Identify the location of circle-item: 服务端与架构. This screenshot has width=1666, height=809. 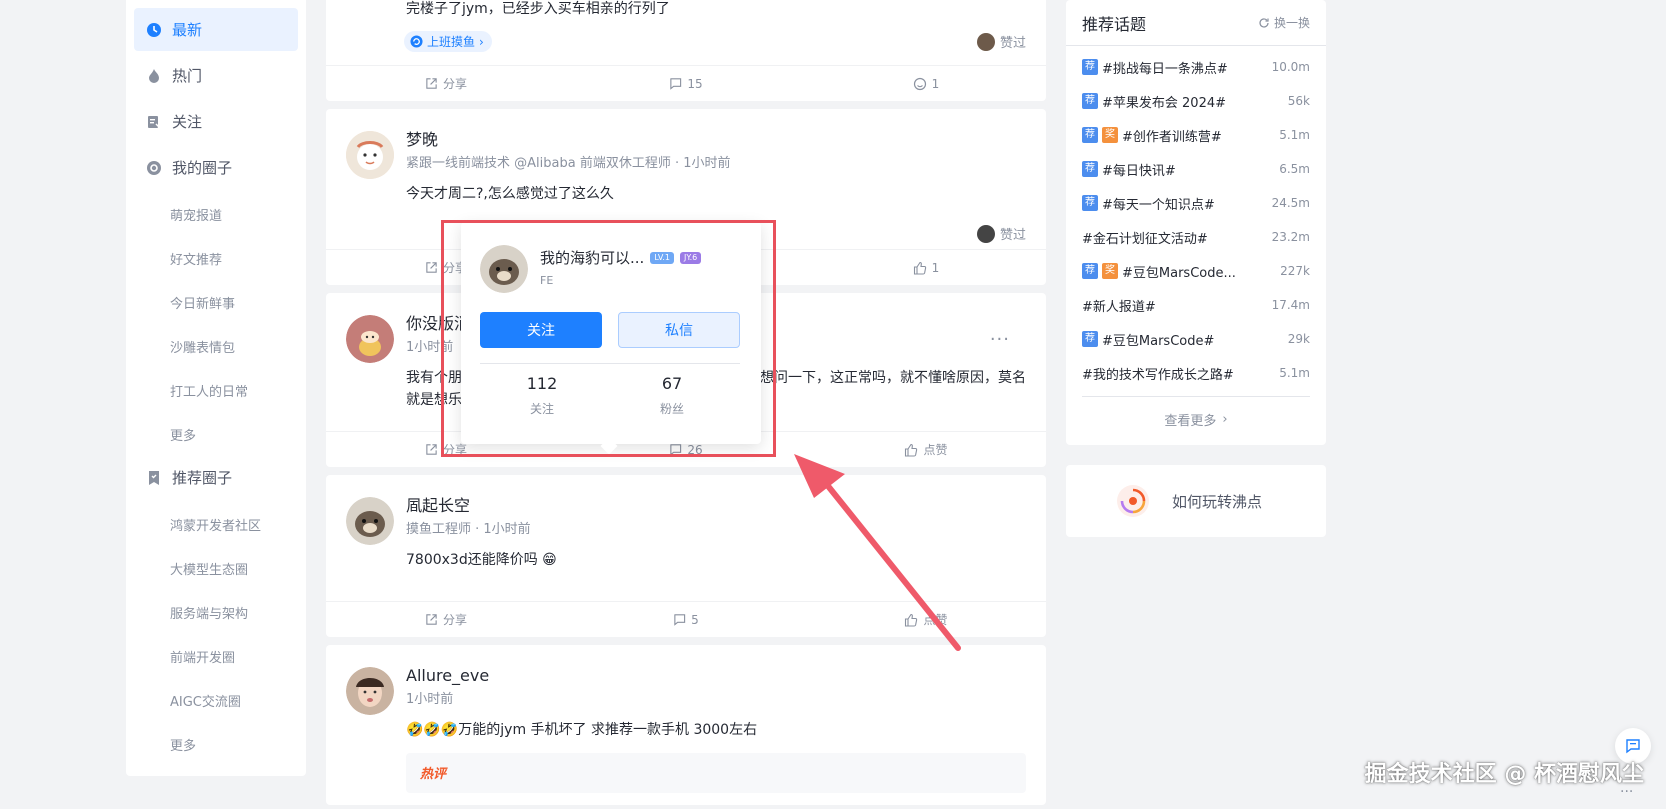
(216, 612).